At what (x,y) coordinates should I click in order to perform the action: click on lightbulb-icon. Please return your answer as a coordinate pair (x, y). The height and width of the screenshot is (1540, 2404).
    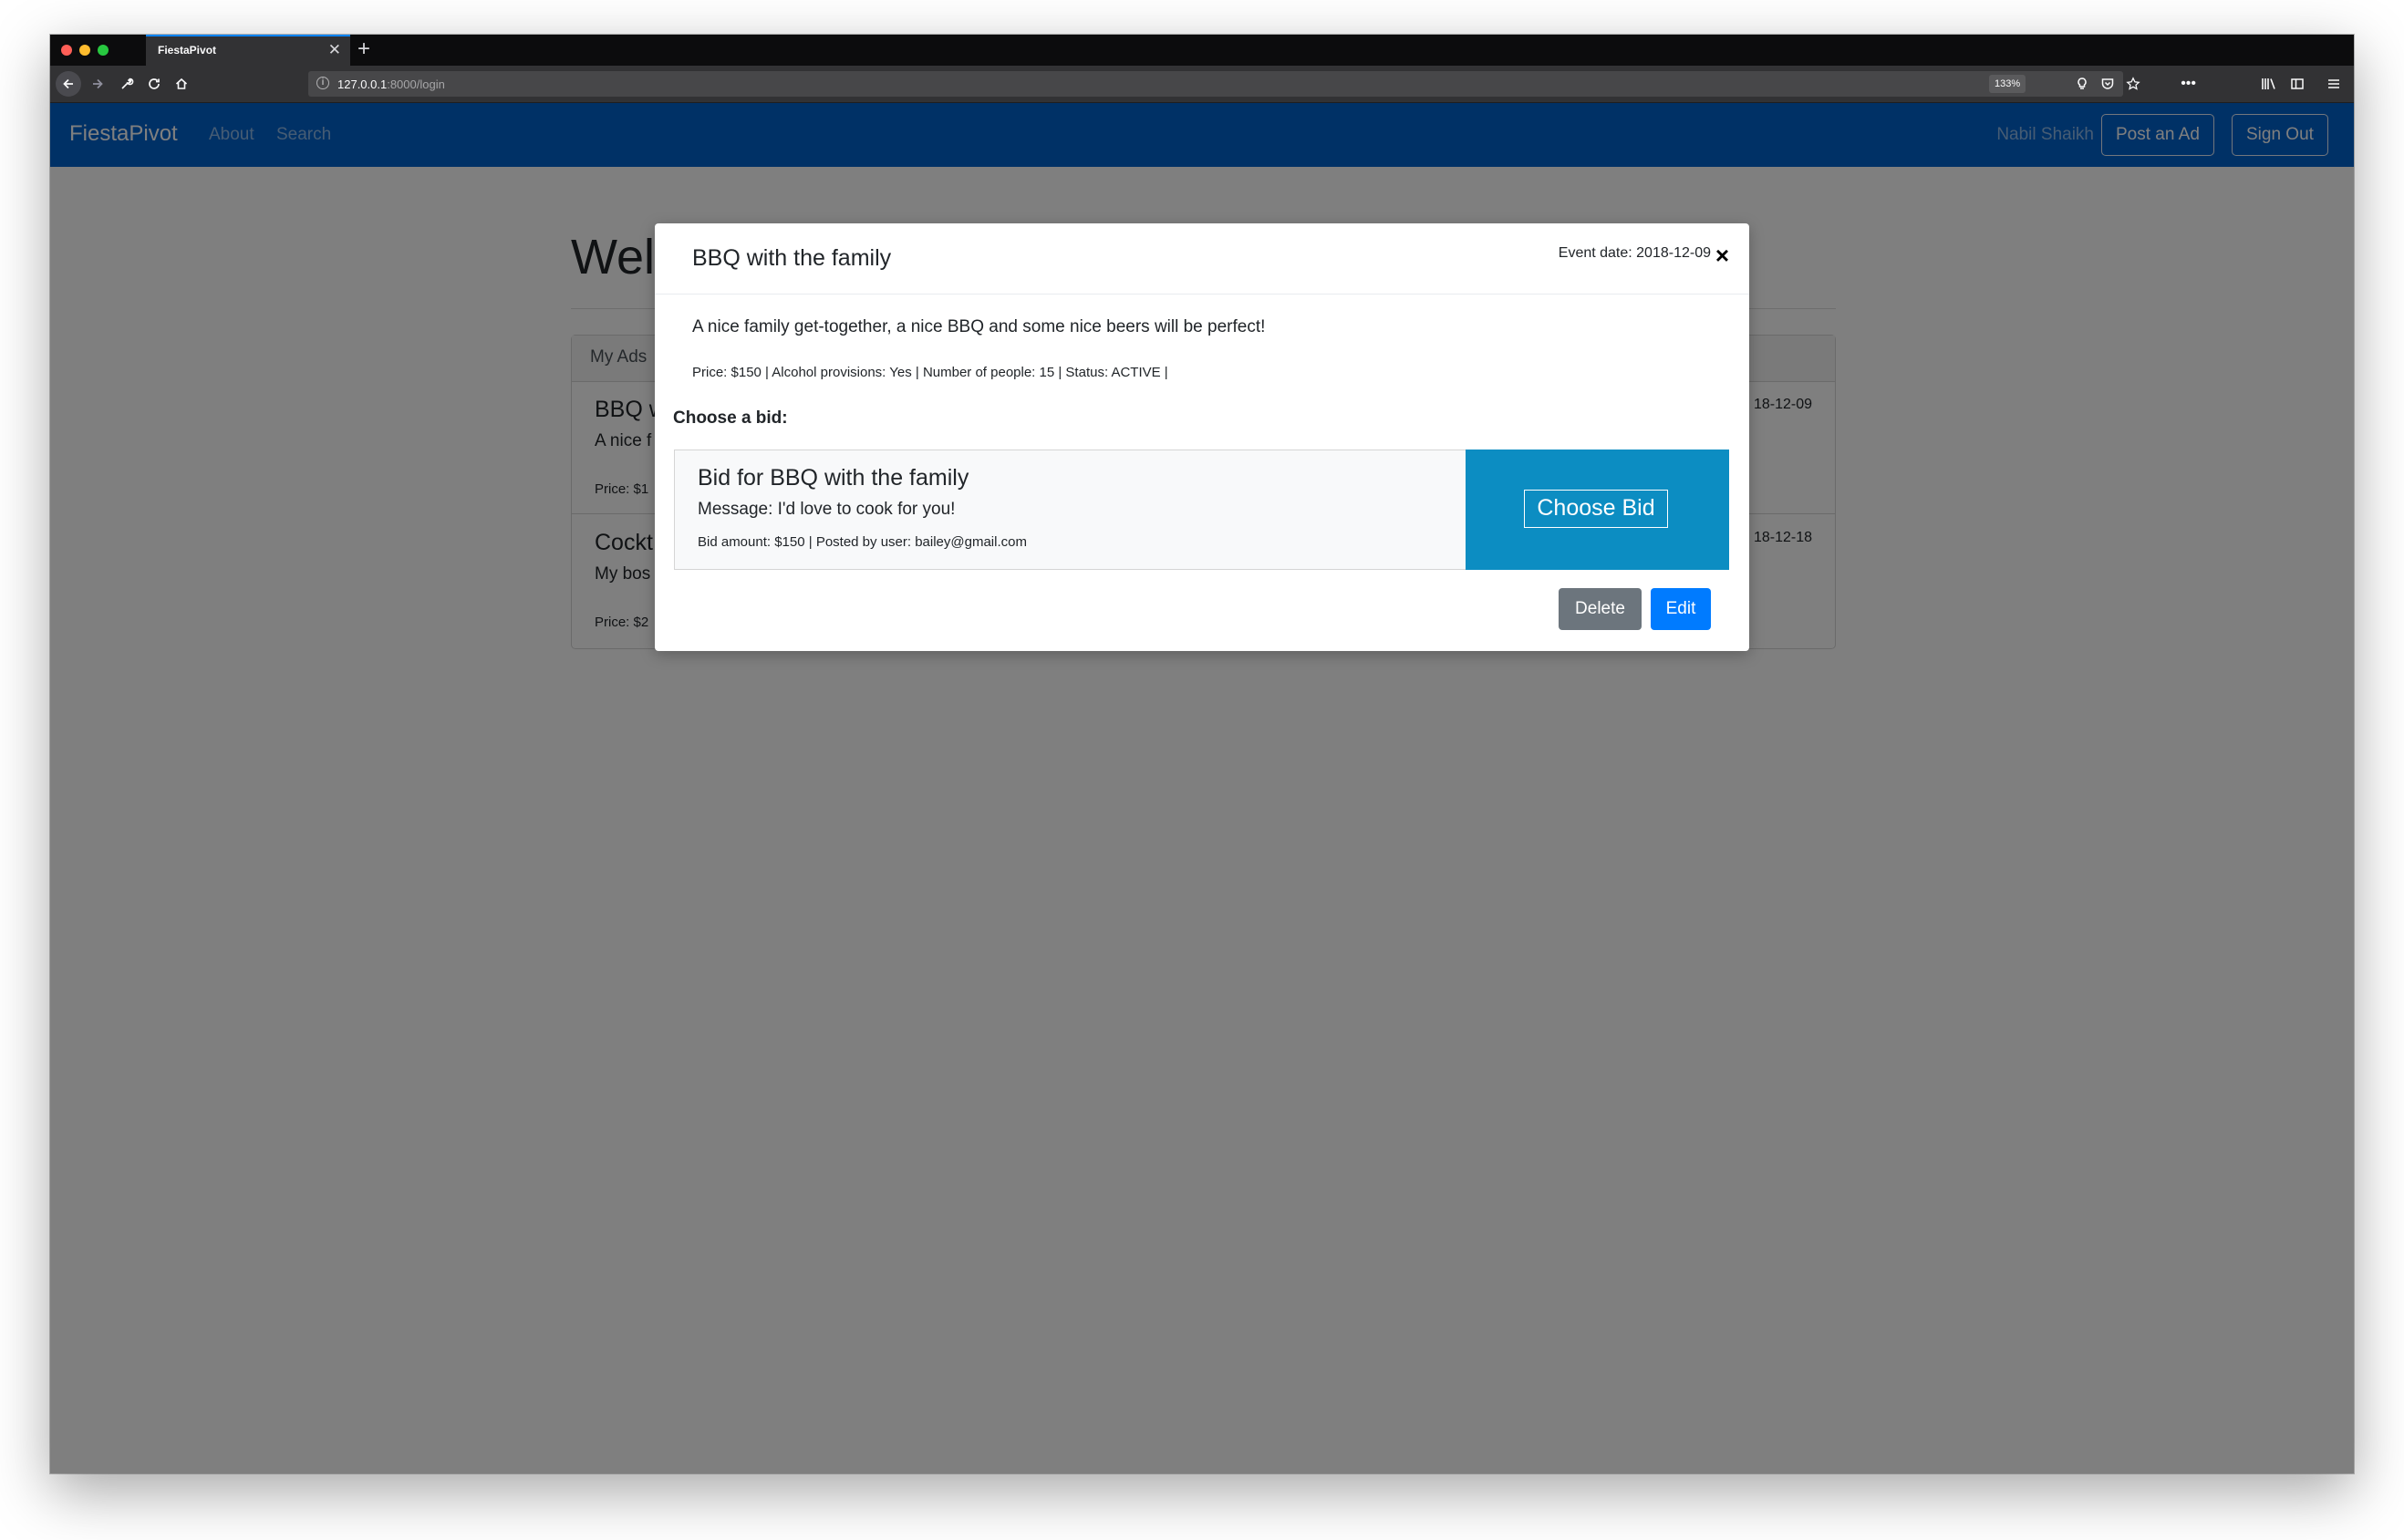
    Looking at the image, I should click on (2082, 85).